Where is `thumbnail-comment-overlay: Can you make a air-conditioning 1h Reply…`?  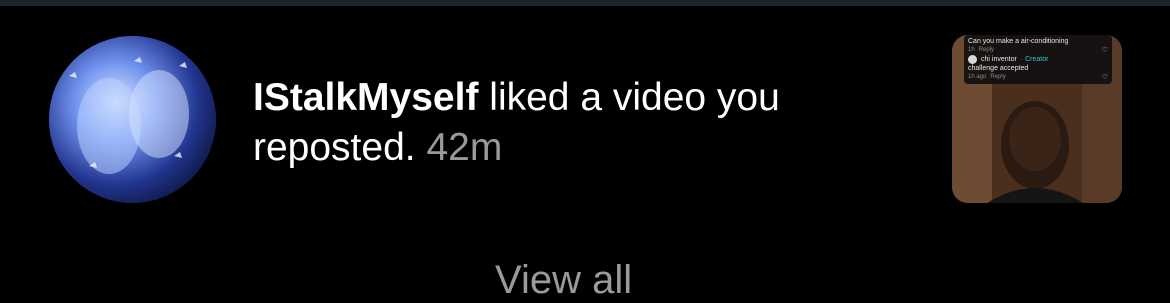 thumbnail-comment-overlay: Can you make a air-conditioning 1h Reply… is located at coordinates (1038, 59).